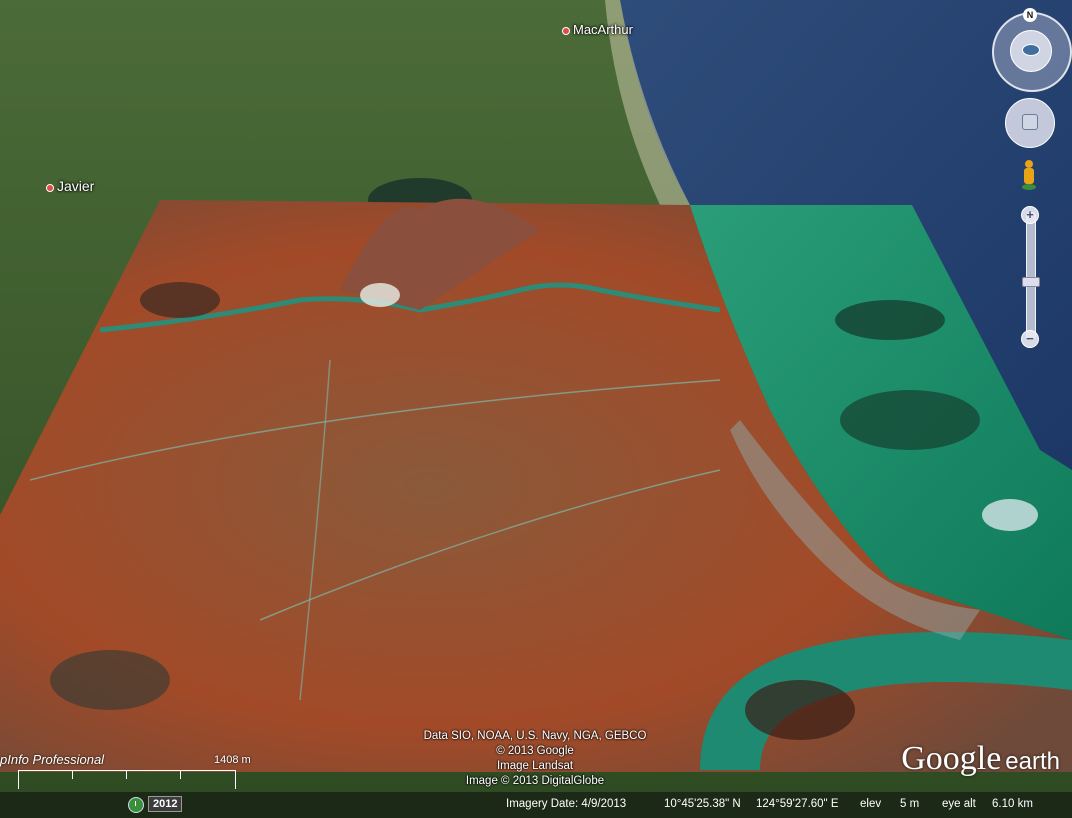 The height and width of the screenshot is (818, 1072). Describe the element at coordinates (959, 804) in the screenshot. I see `eye-altitude-label: eye alt` at that location.